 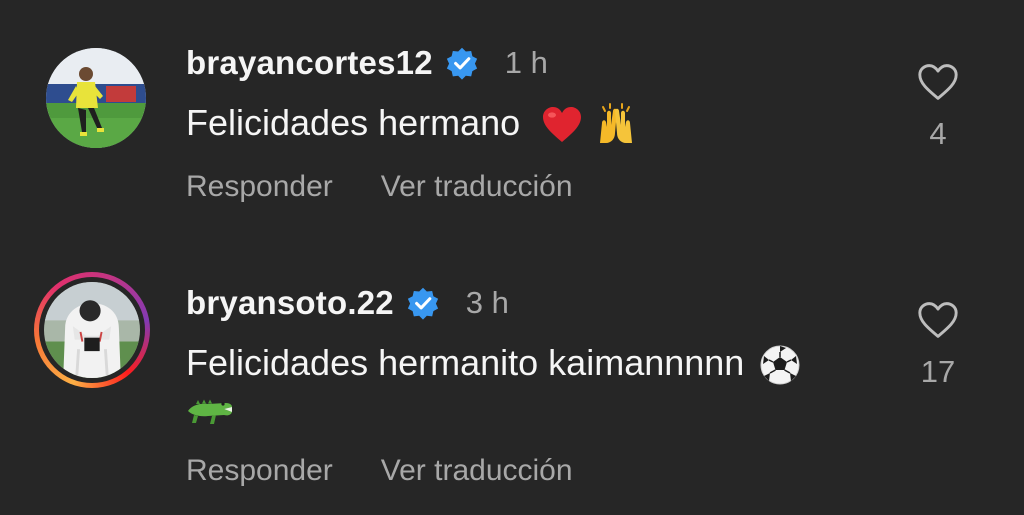 What do you see at coordinates (780, 365) in the screenshot?
I see `soccer-ball-icon` at bounding box center [780, 365].